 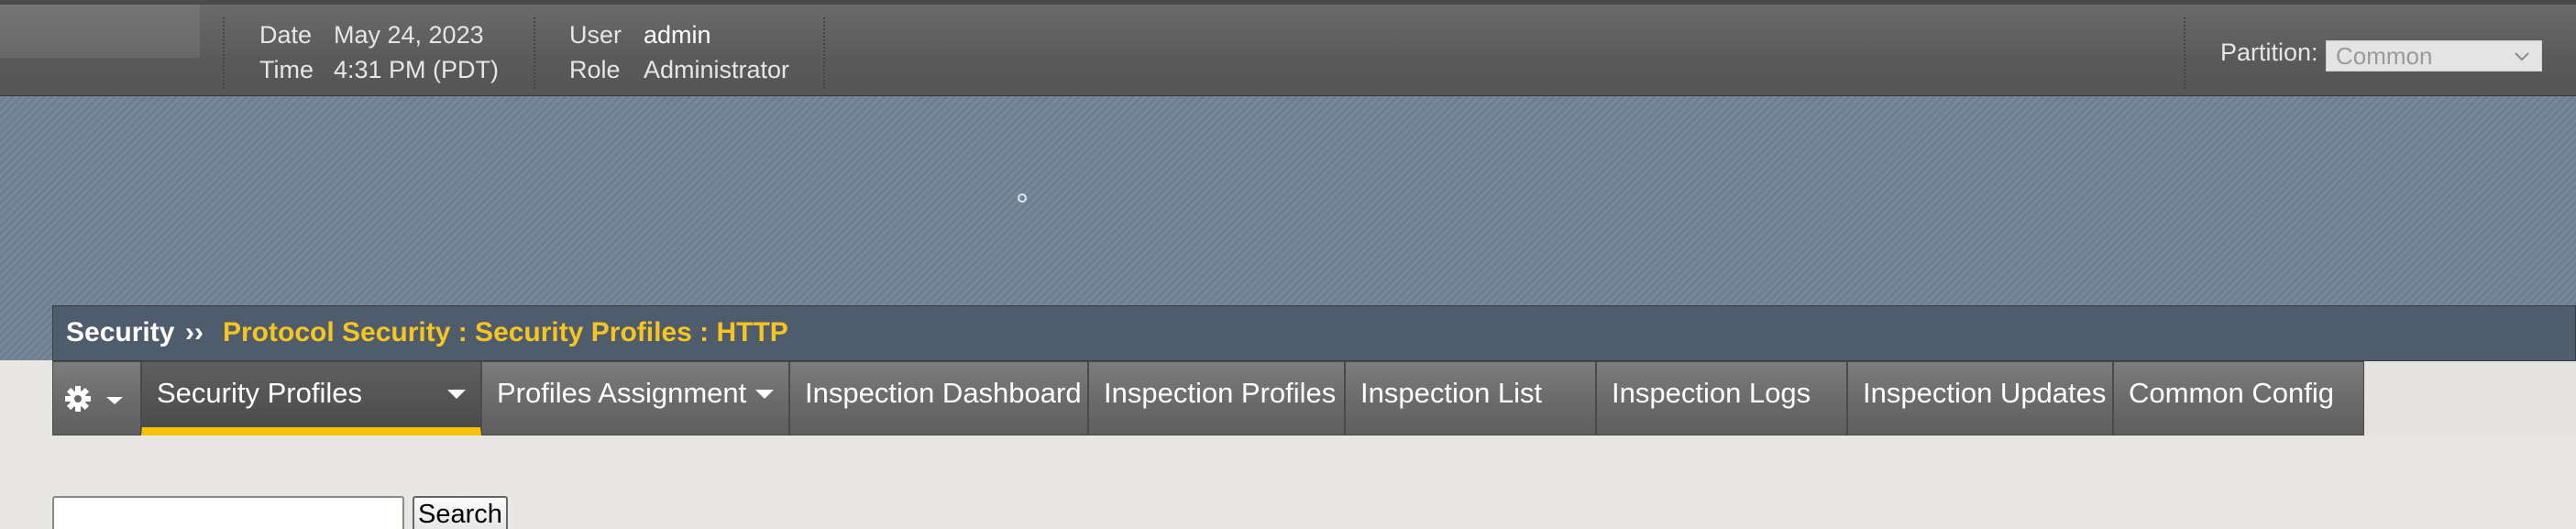 What do you see at coordinates (1314, 333) in the screenshot?
I see `breadcrumb: Security ›› Protocol Security` at bounding box center [1314, 333].